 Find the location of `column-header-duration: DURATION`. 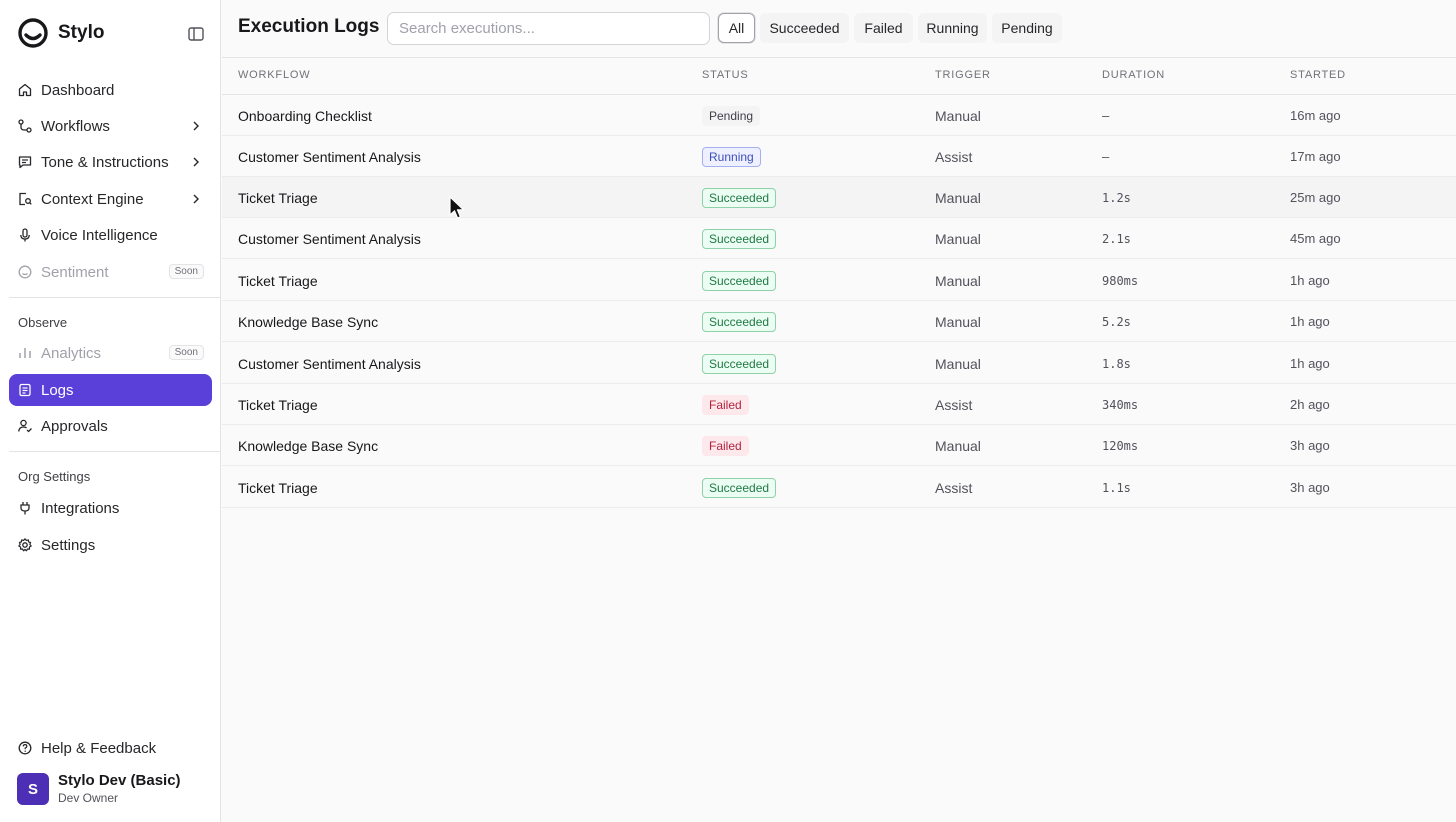

column-header-duration: DURATION is located at coordinates (1133, 75).